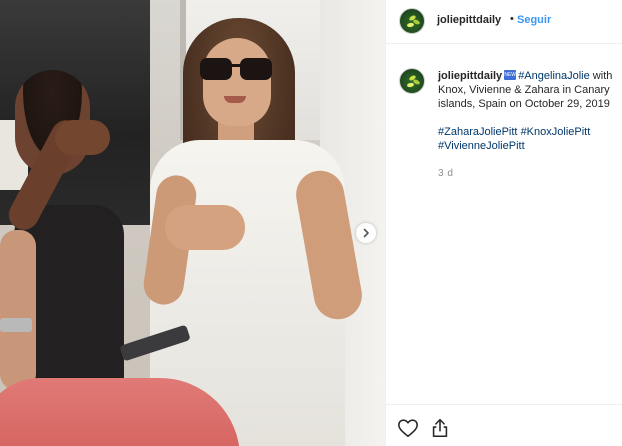  I want to click on photo-woman-face, so click(237, 82).